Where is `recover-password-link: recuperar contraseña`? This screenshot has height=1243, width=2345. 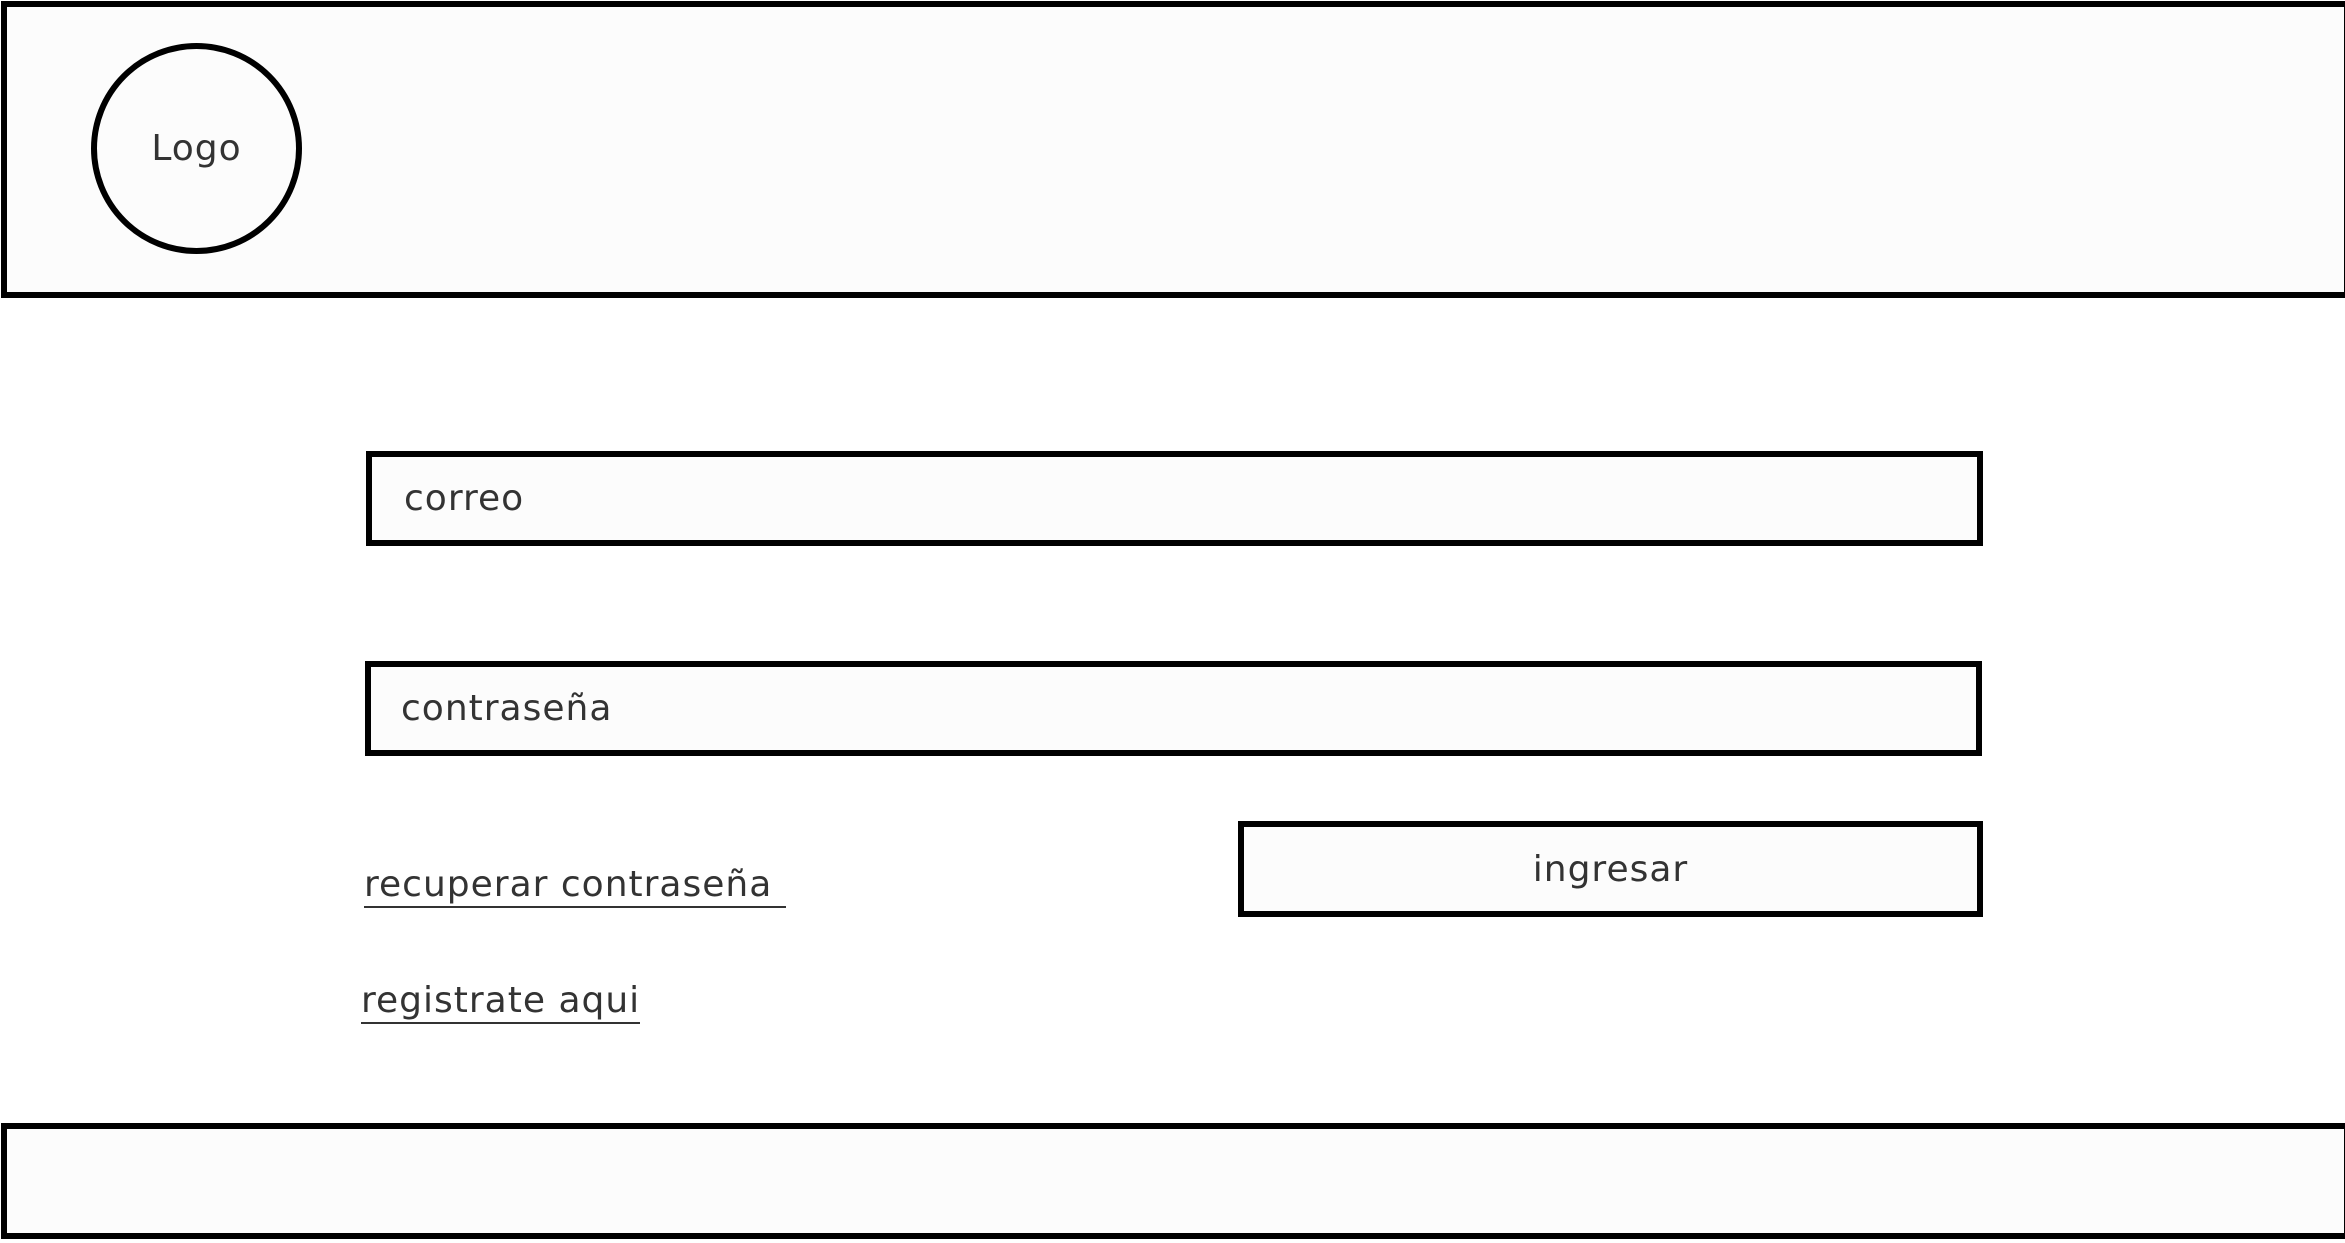 recover-password-link: recuperar contraseña is located at coordinates (575, 886).